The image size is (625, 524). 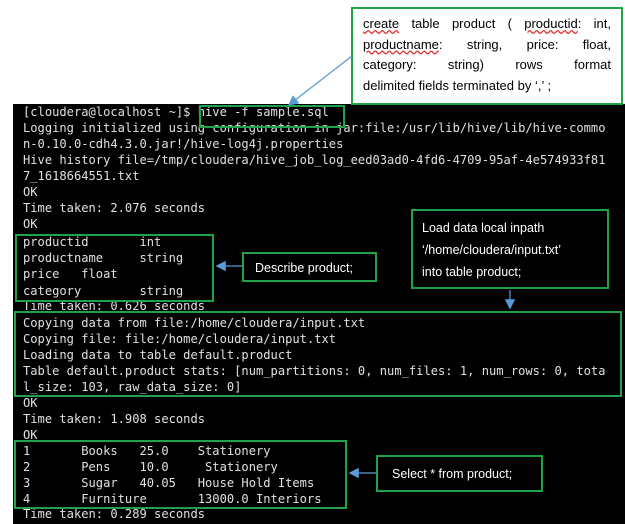 I want to click on create-table-line-3: category: string) rows format, so click(x=487, y=64).